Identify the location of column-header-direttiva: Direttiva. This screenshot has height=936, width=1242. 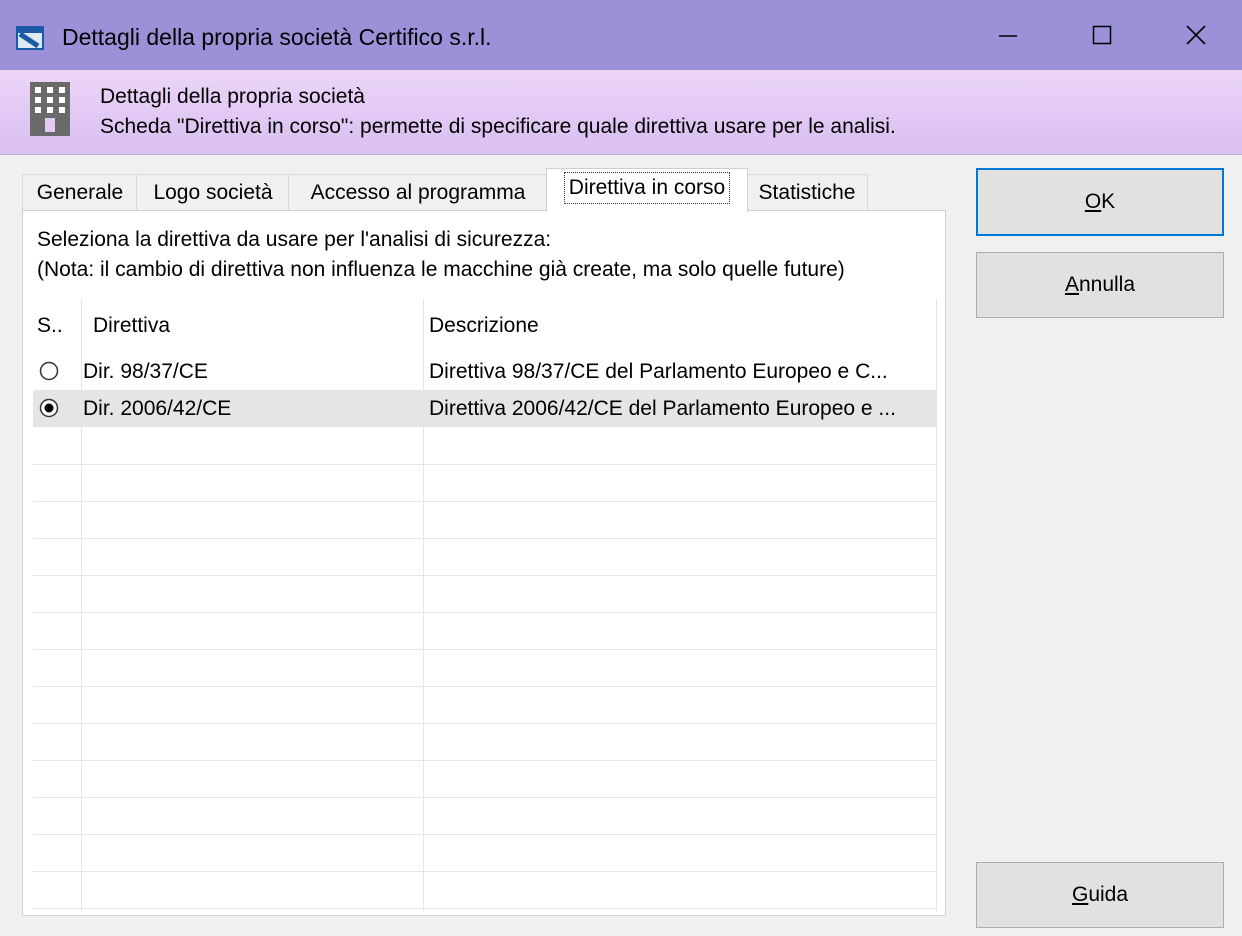
(131, 326).